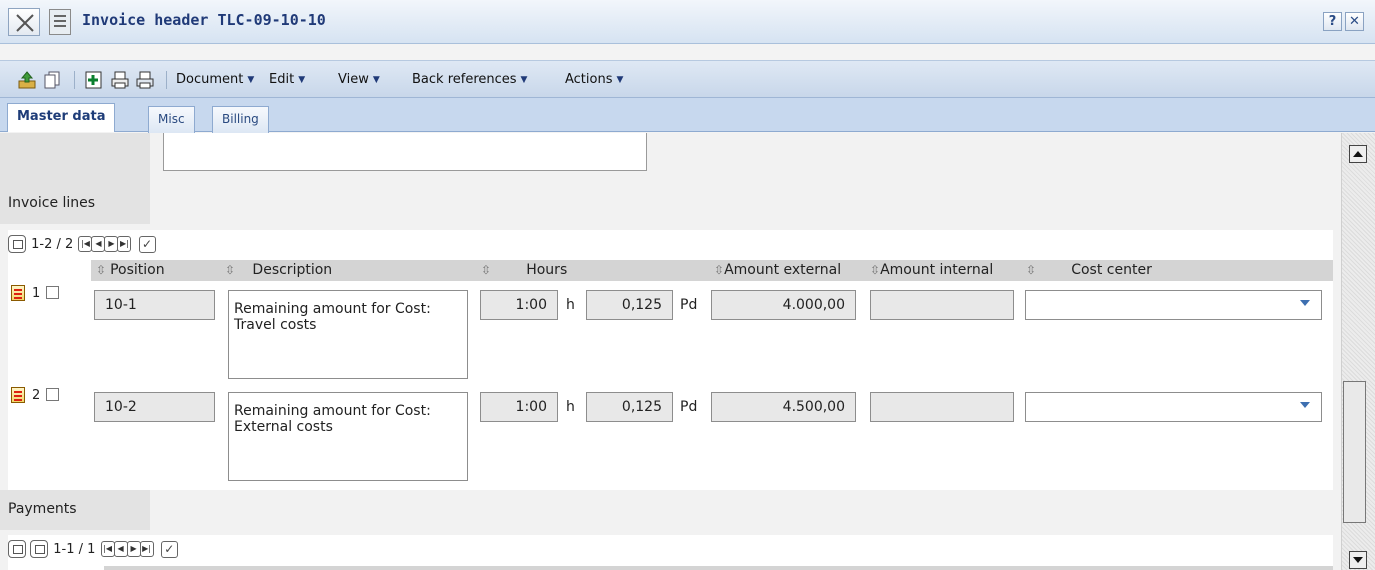 The width and height of the screenshot is (1375, 570). I want to click on new-document-icon, so click(94, 80).